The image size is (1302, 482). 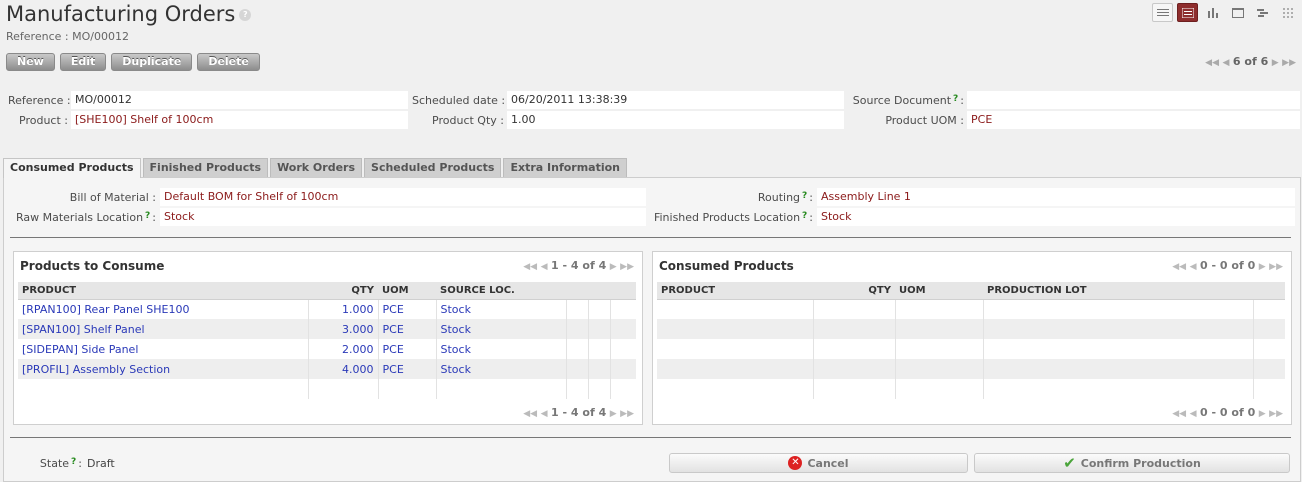 I want to click on form-view-button, so click(x=1187, y=12).